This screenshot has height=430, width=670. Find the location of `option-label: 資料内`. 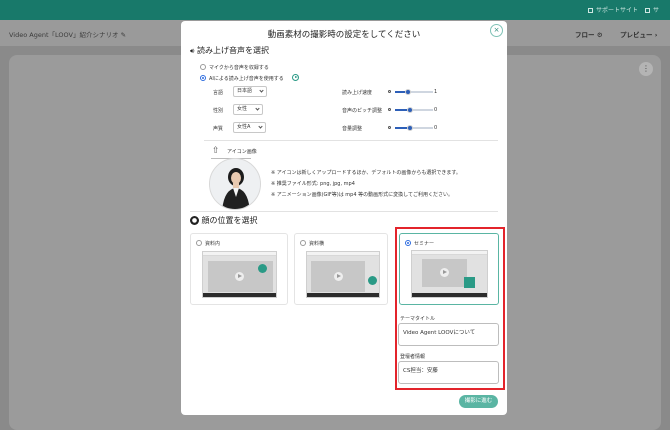

option-label: 資料内 is located at coordinates (213, 244).